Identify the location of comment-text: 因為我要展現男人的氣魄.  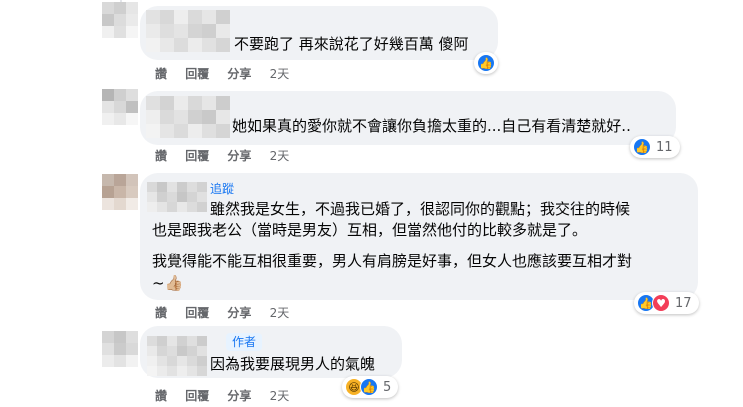
(293, 364).